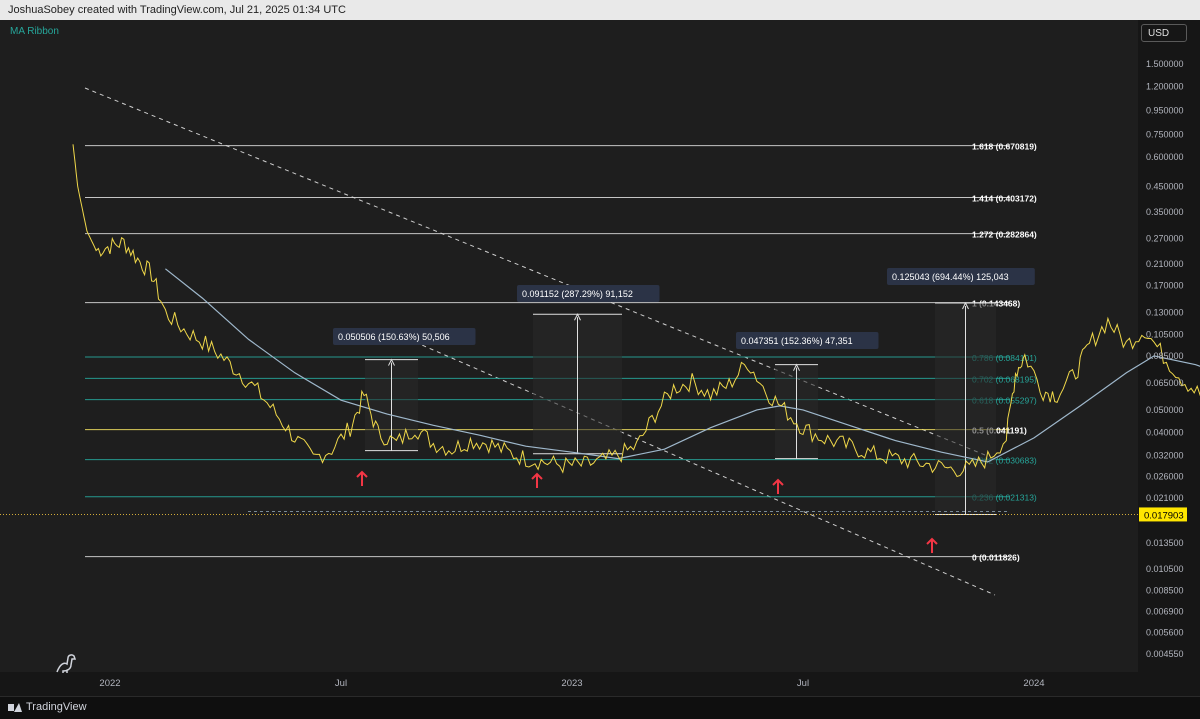 Image resolution: width=1200 pixels, height=719 pixels. Describe the element at coordinates (1165, 410) in the screenshot. I see `y-tick-label: 0.050000` at that location.